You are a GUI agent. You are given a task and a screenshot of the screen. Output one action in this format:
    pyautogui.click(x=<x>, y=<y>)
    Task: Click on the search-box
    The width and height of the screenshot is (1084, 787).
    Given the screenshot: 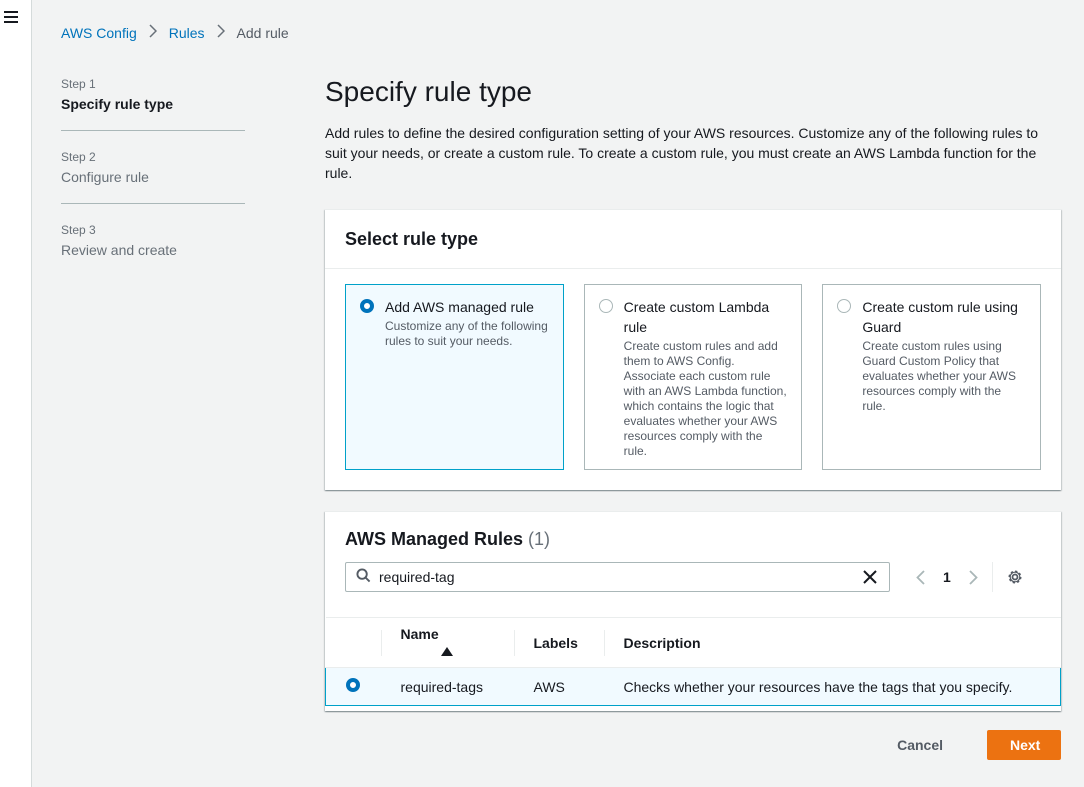 What is the action you would take?
    pyautogui.click(x=617, y=577)
    